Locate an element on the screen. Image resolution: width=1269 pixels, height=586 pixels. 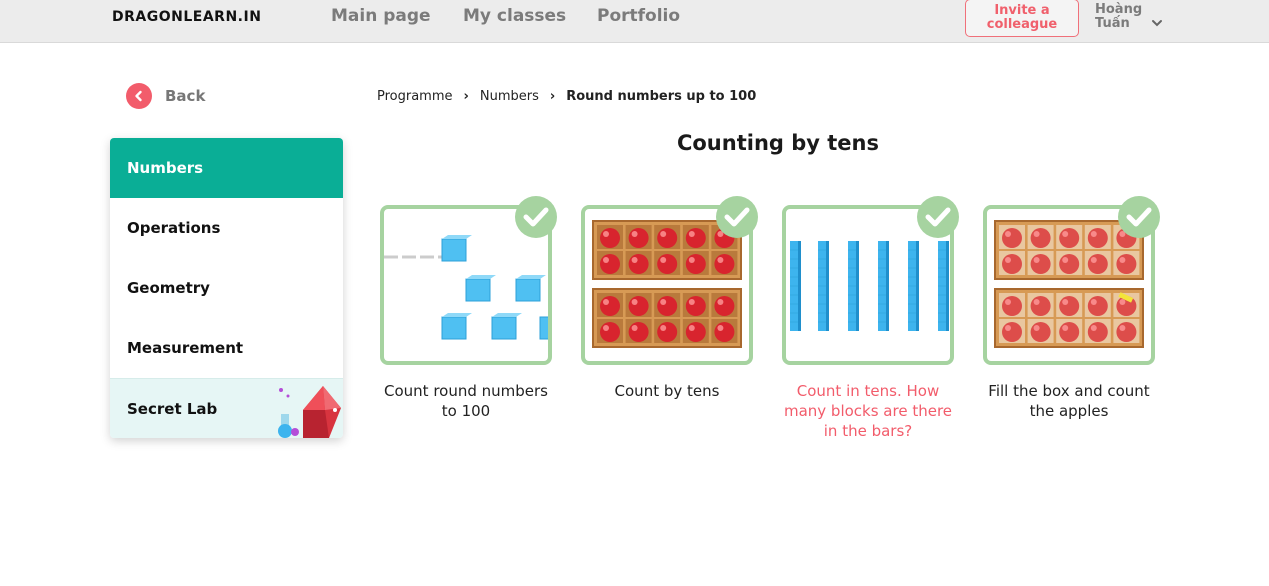
sidebar-item-geometry: Geometry is located at coordinates (226, 288).